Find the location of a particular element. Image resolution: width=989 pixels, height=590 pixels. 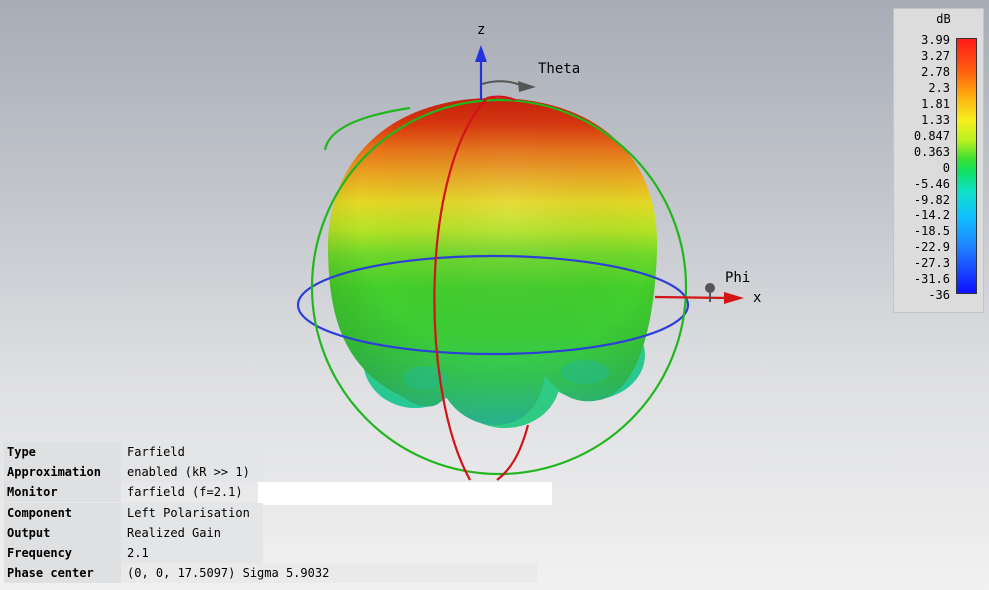

info-value: Left Polarisation is located at coordinates (192, 512).